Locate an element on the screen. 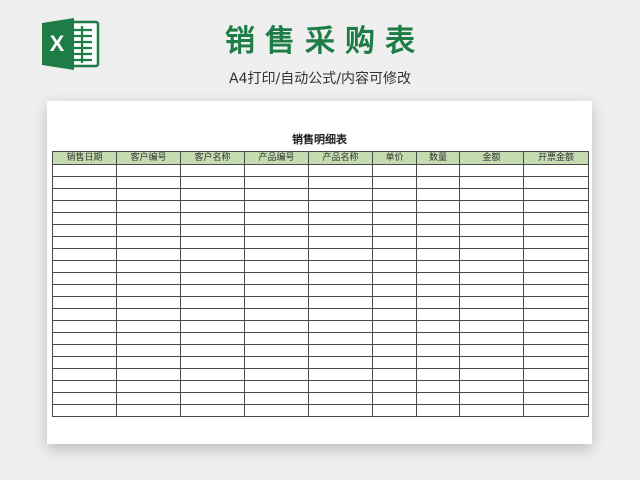  page-title: 销售采购表 is located at coordinates (325, 41).